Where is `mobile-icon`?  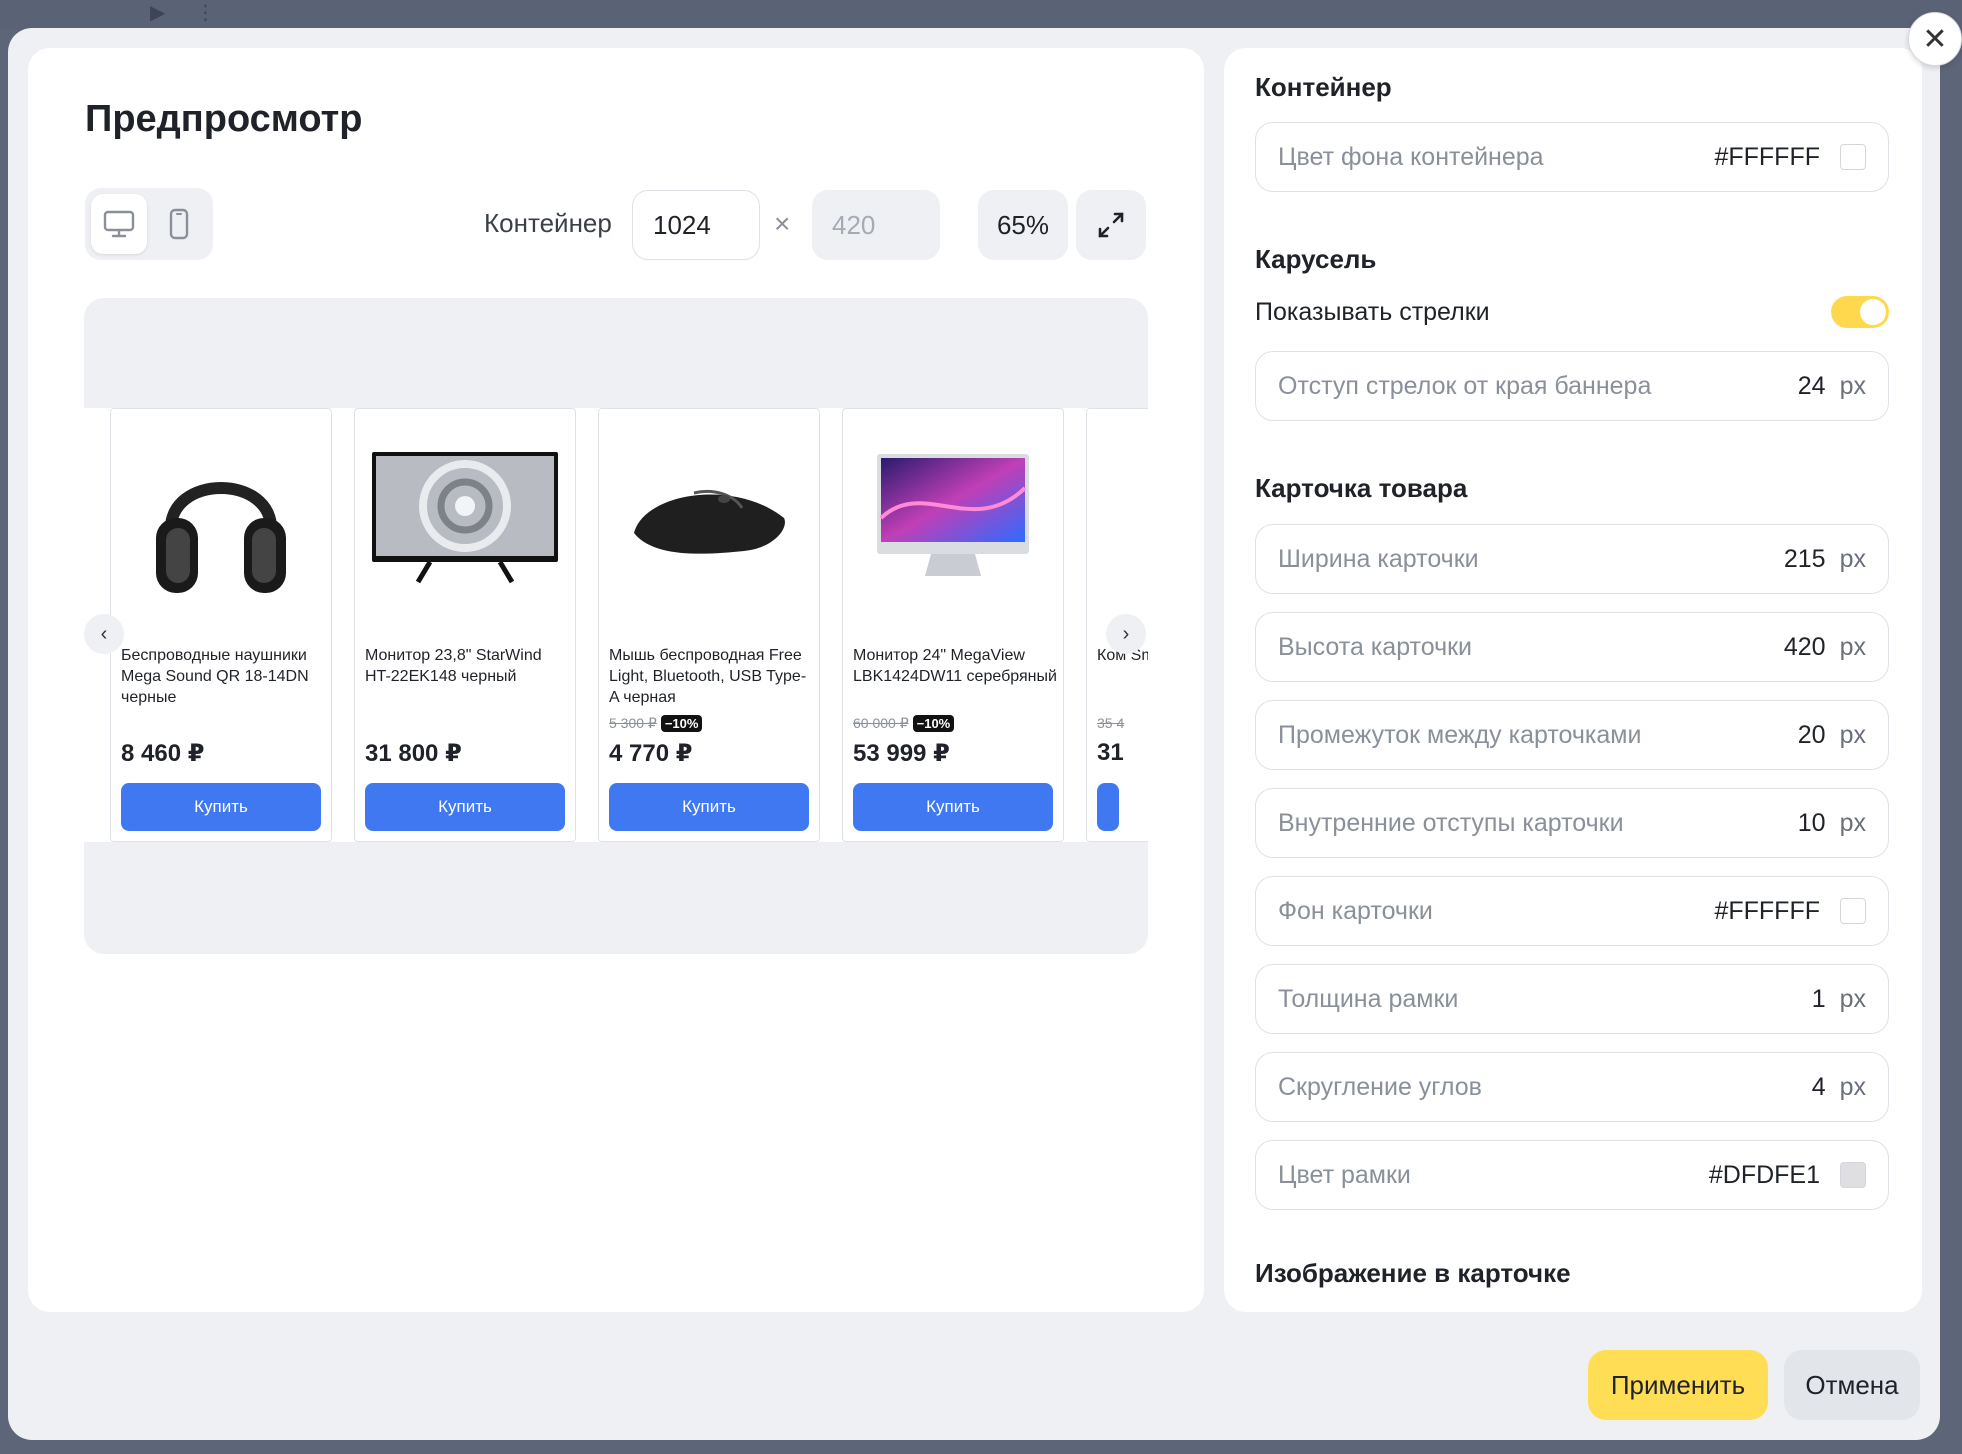 mobile-icon is located at coordinates (179, 224).